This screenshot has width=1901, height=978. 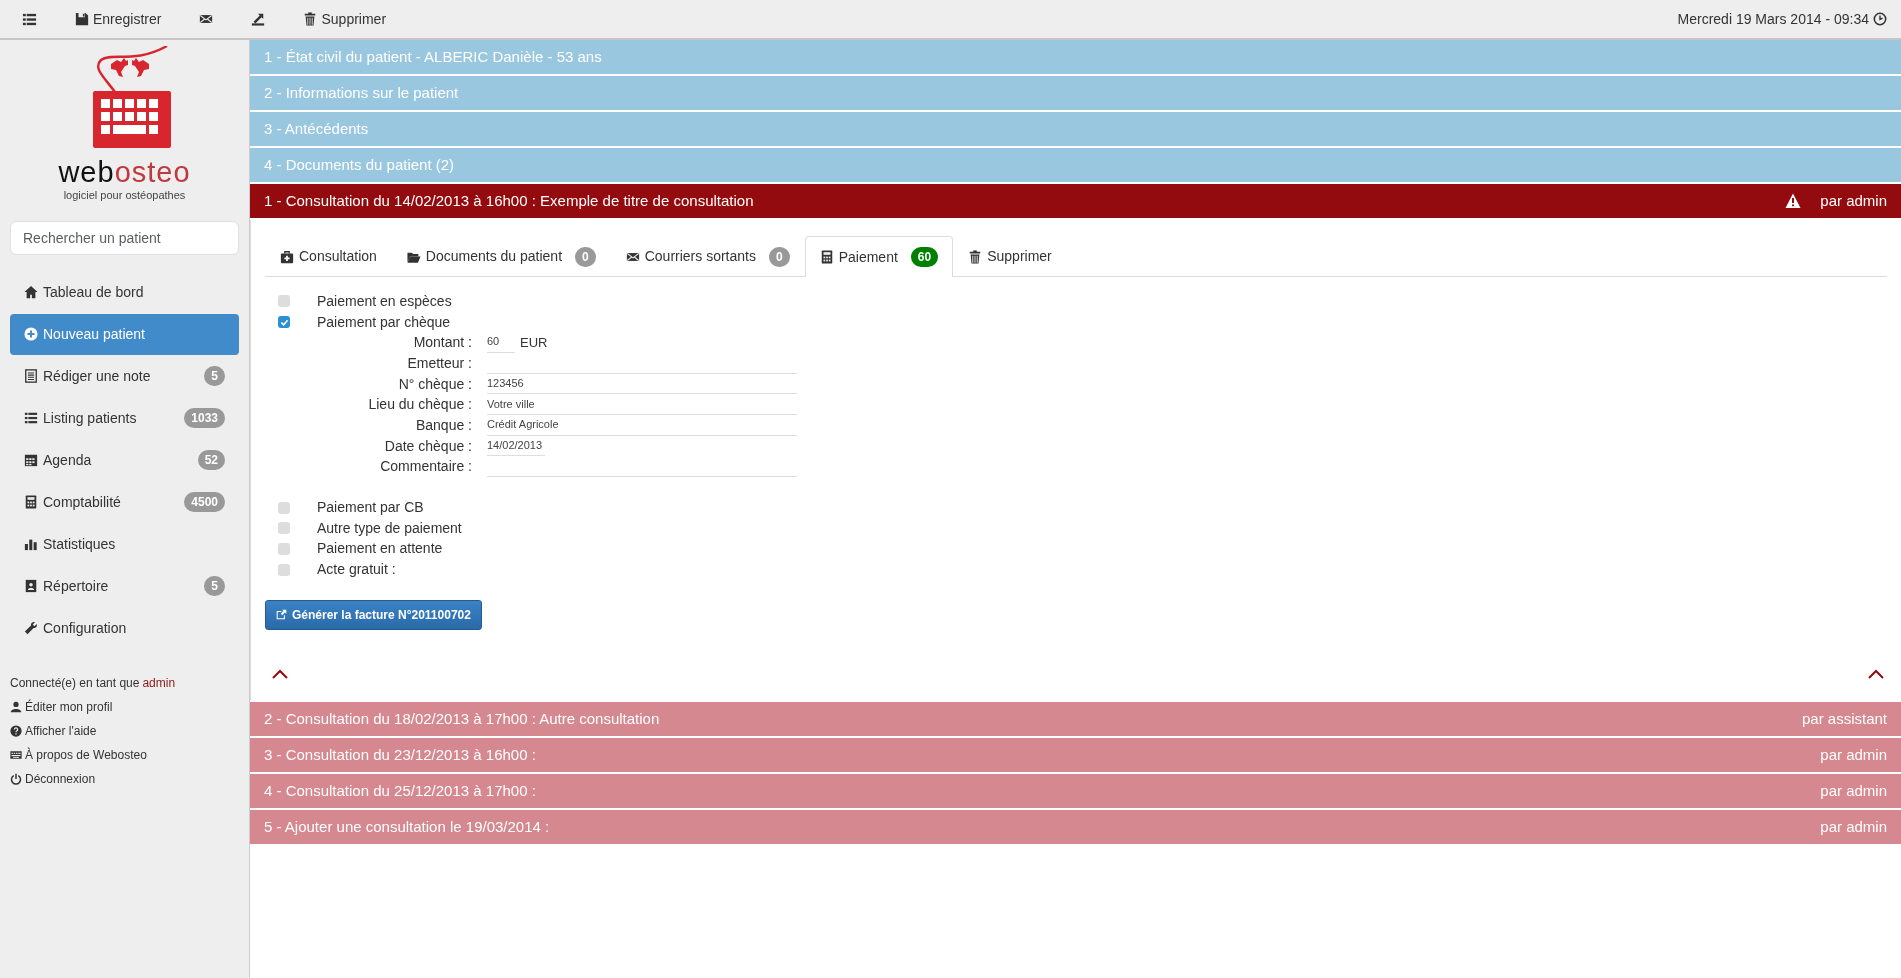 What do you see at coordinates (509, 200) in the screenshot?
I see `consultation-title: 1 - Consultation du 14/02/2013 à 16h00 : Exemple de titre de consultation` at bounding box center [509, 200].